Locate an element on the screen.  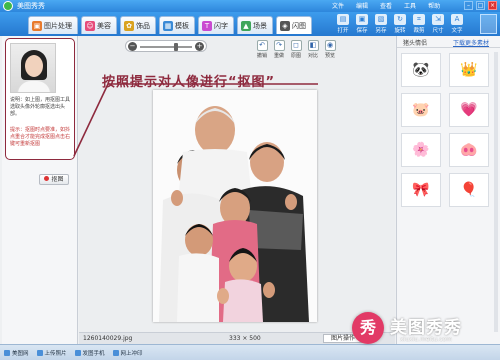
app-logo-icon is located at coordinates (8, 6).